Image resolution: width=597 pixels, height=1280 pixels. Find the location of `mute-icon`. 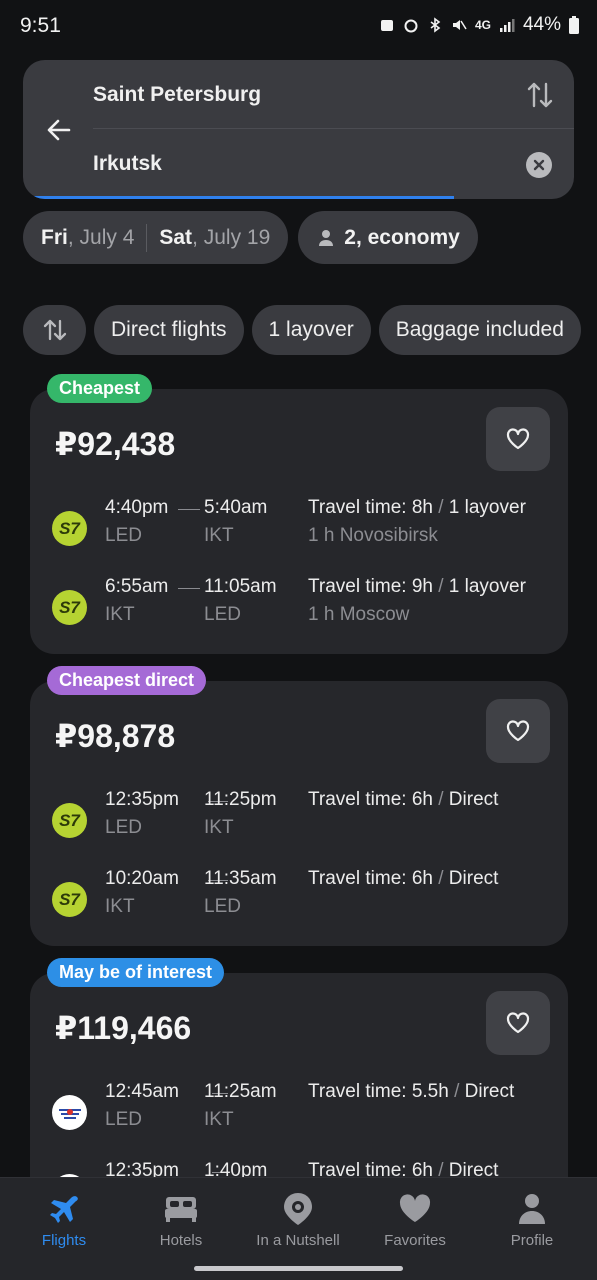

mute-icon is located at coordinates (459, 25).